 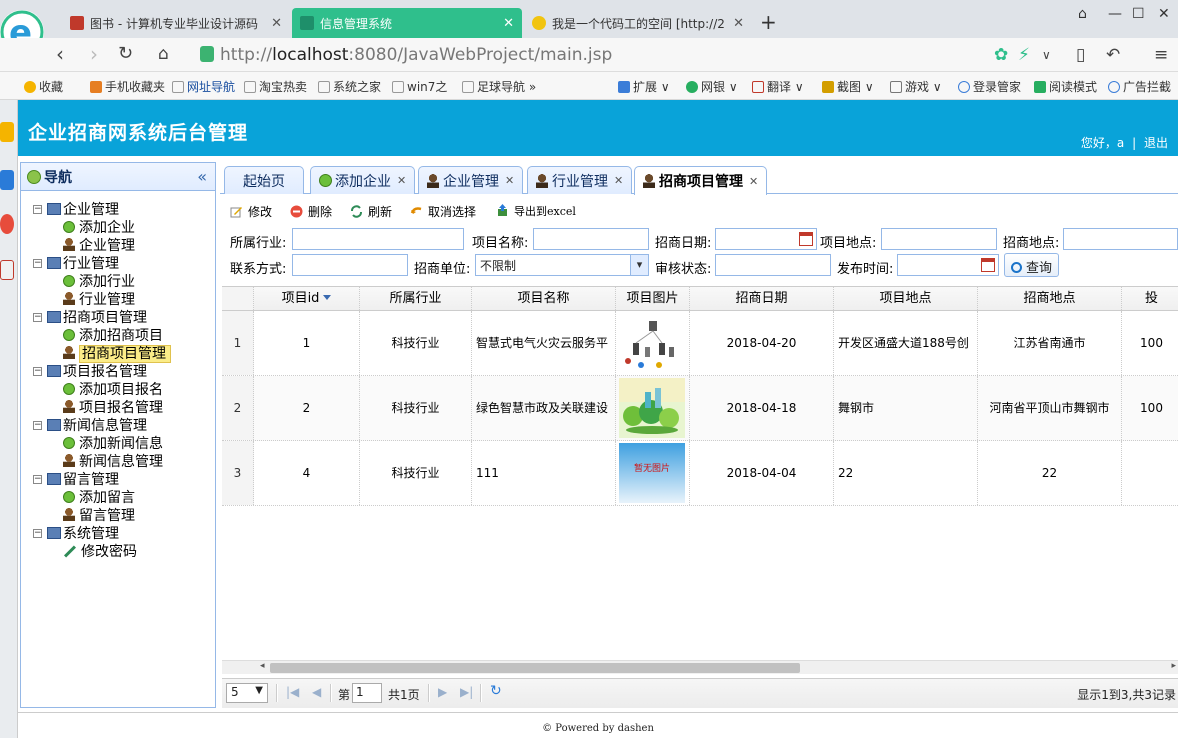 What do you see at coordinates (416, 298) in the screenshot?
I see `column-header: 所属行业` at bounding box center [416, 298].